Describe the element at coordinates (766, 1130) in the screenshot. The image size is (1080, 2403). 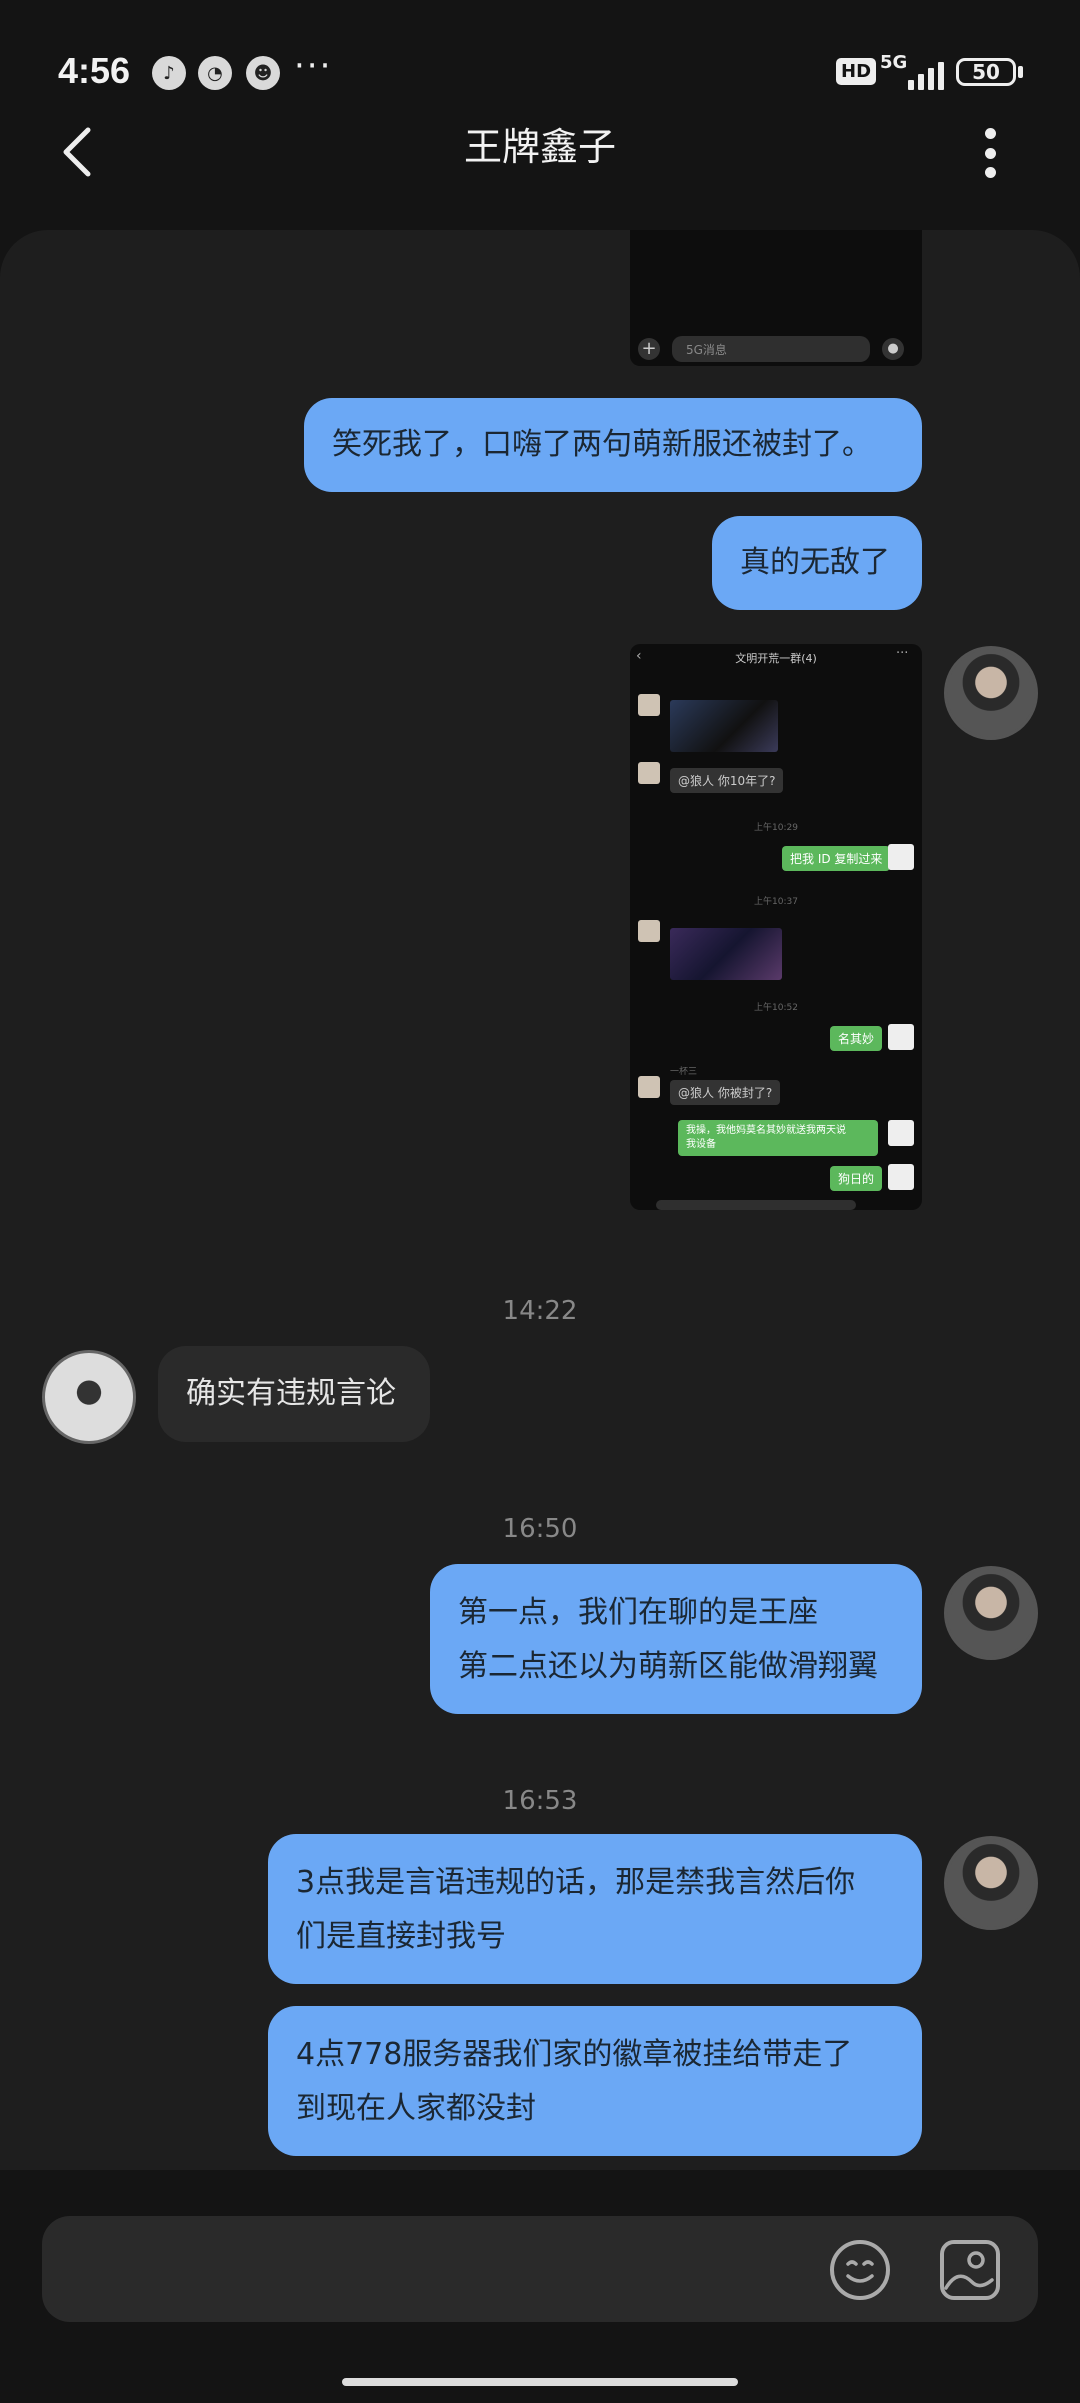
I see `thumb-message-line: 我操，我他妈莫名其妙就送我两天说` at that location.